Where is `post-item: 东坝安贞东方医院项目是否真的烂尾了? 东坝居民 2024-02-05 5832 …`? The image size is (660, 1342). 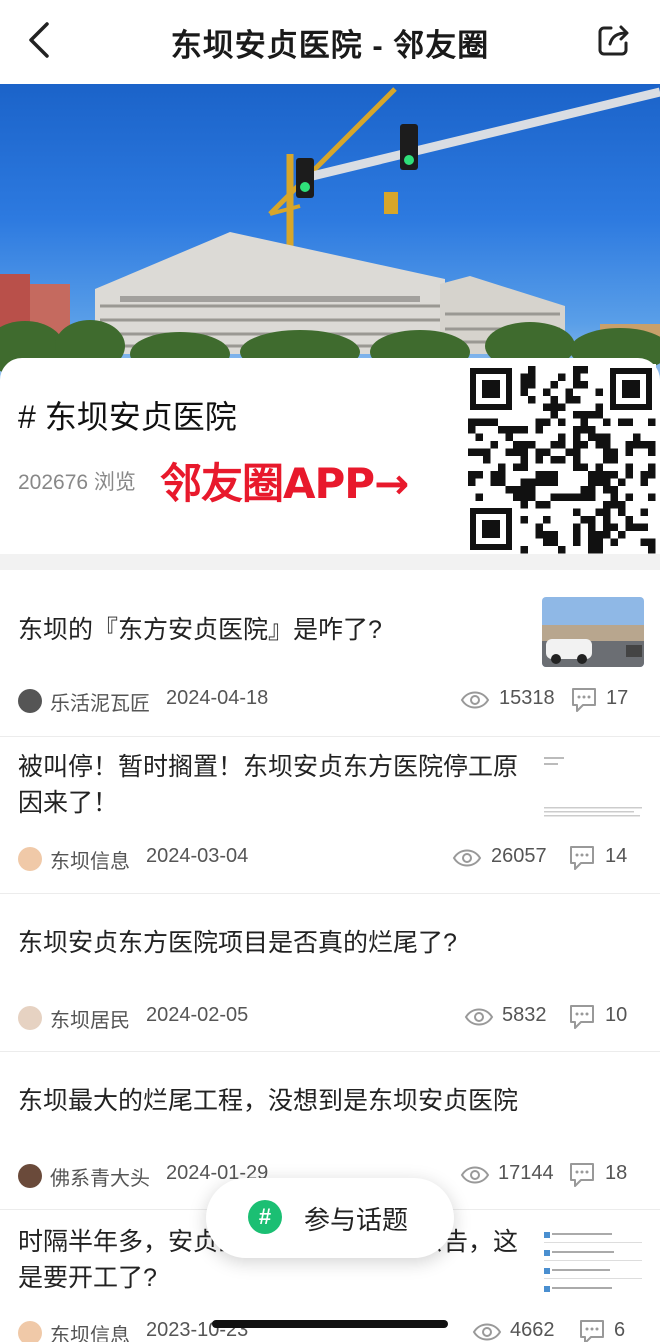 post-item: 东坝安贞东方医院项目是否真的烂尾了? 东坝居民 2024-02-05 5832 … is located at coordinates (330, 973).